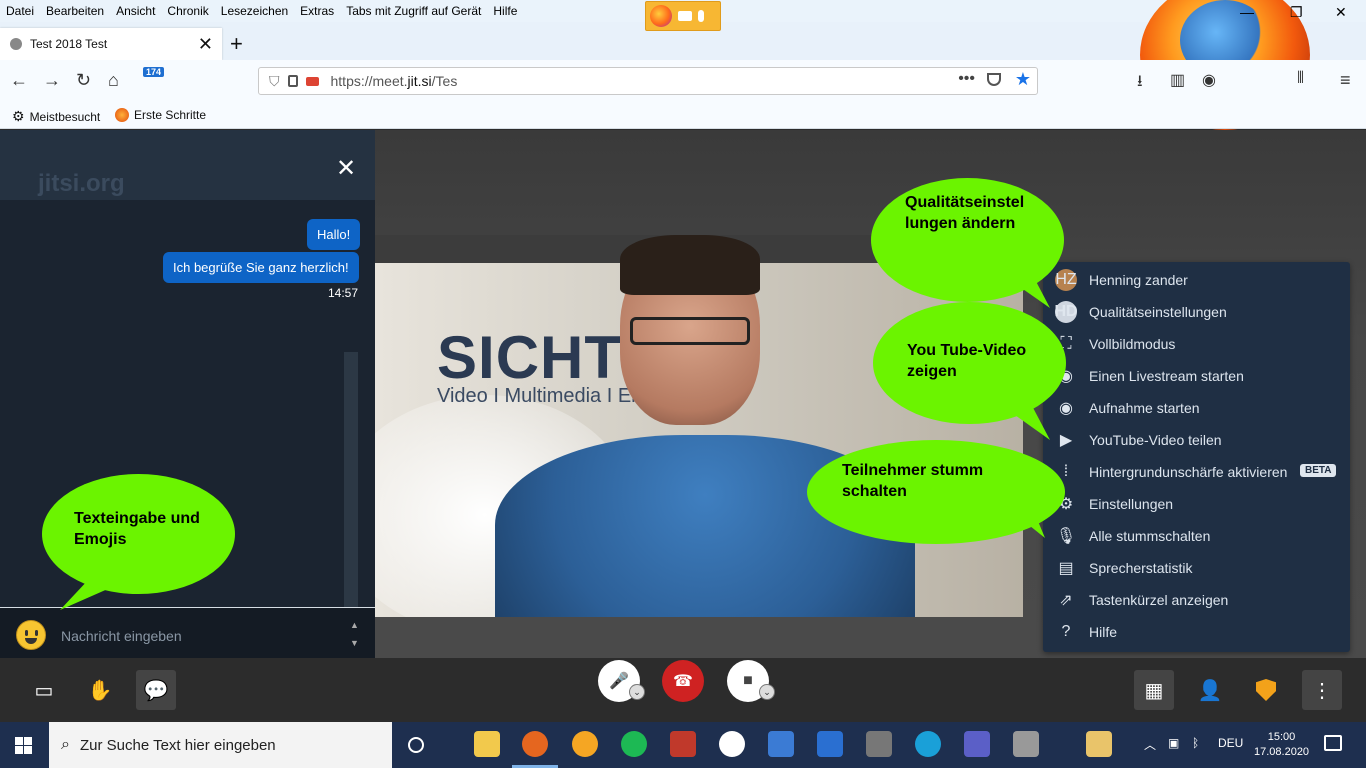  I want to click on file-explorer-icon, so click(487, 744).